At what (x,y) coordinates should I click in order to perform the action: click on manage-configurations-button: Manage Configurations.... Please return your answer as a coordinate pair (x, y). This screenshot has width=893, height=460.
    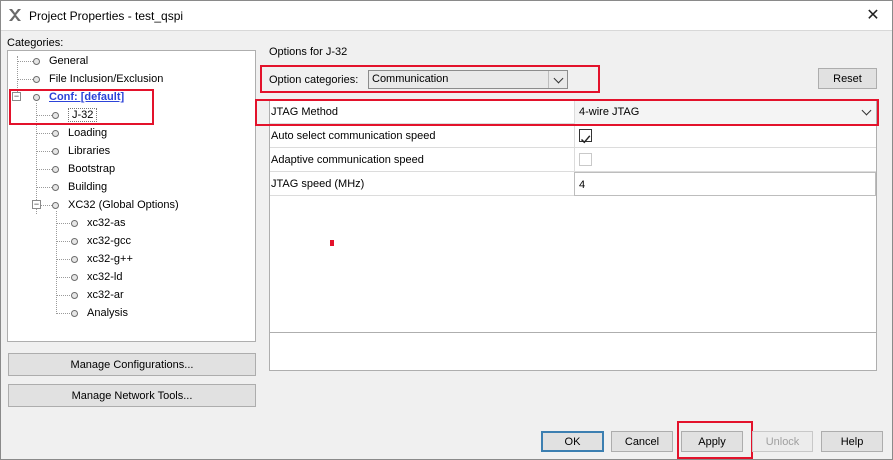
    Looking at the image, I should click on (132, 364).